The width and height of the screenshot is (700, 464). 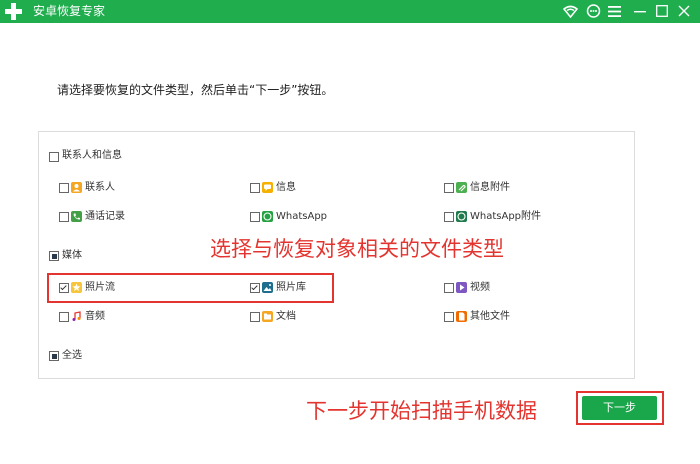 I want to click on minimize-icon, so click(x=640, y=11).